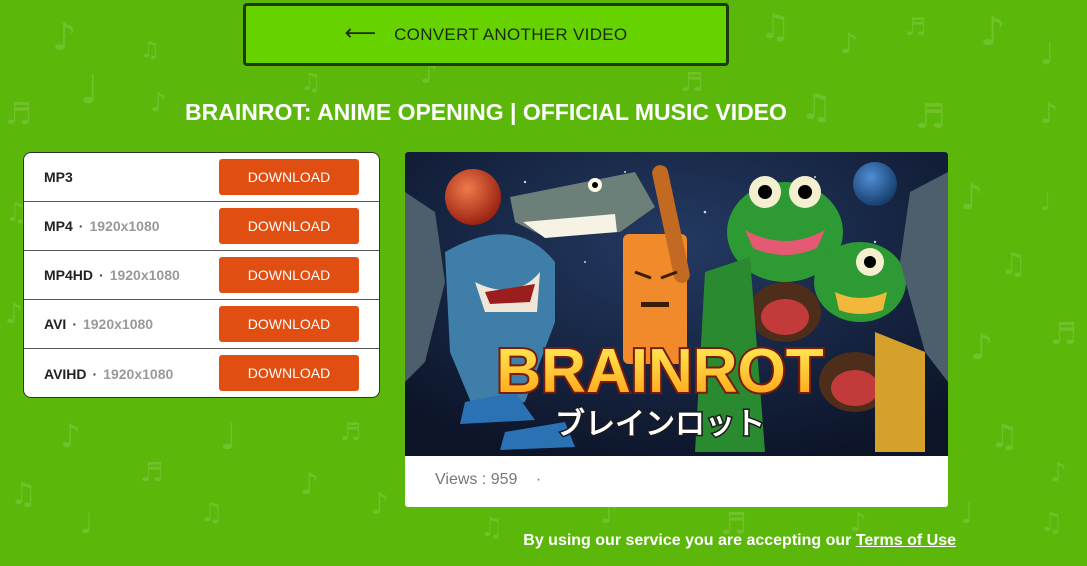 This screenshot has height=566, width=1087. What do you see at coordinates (55, 324) in the screenshot?
I see `format-name: AVI` at bounding box center [55, 324].